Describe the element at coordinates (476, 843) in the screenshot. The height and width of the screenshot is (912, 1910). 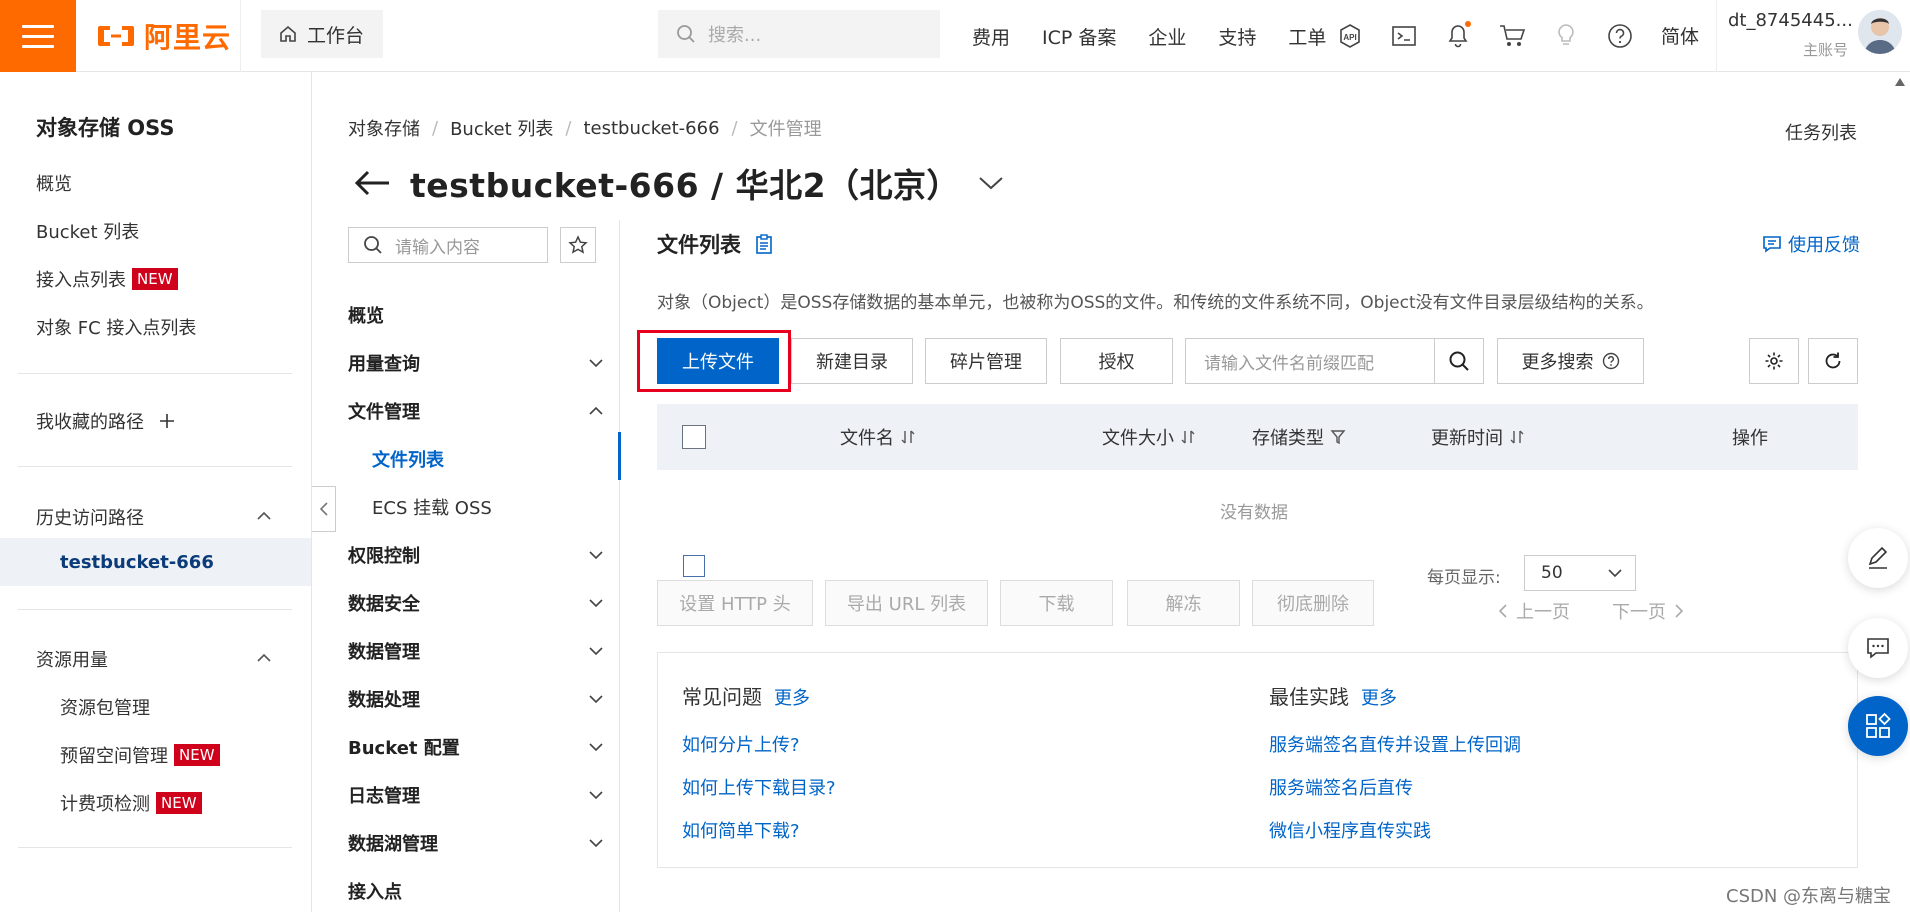
I see `nav-item-data-lake: 数据湖管理` at that location.